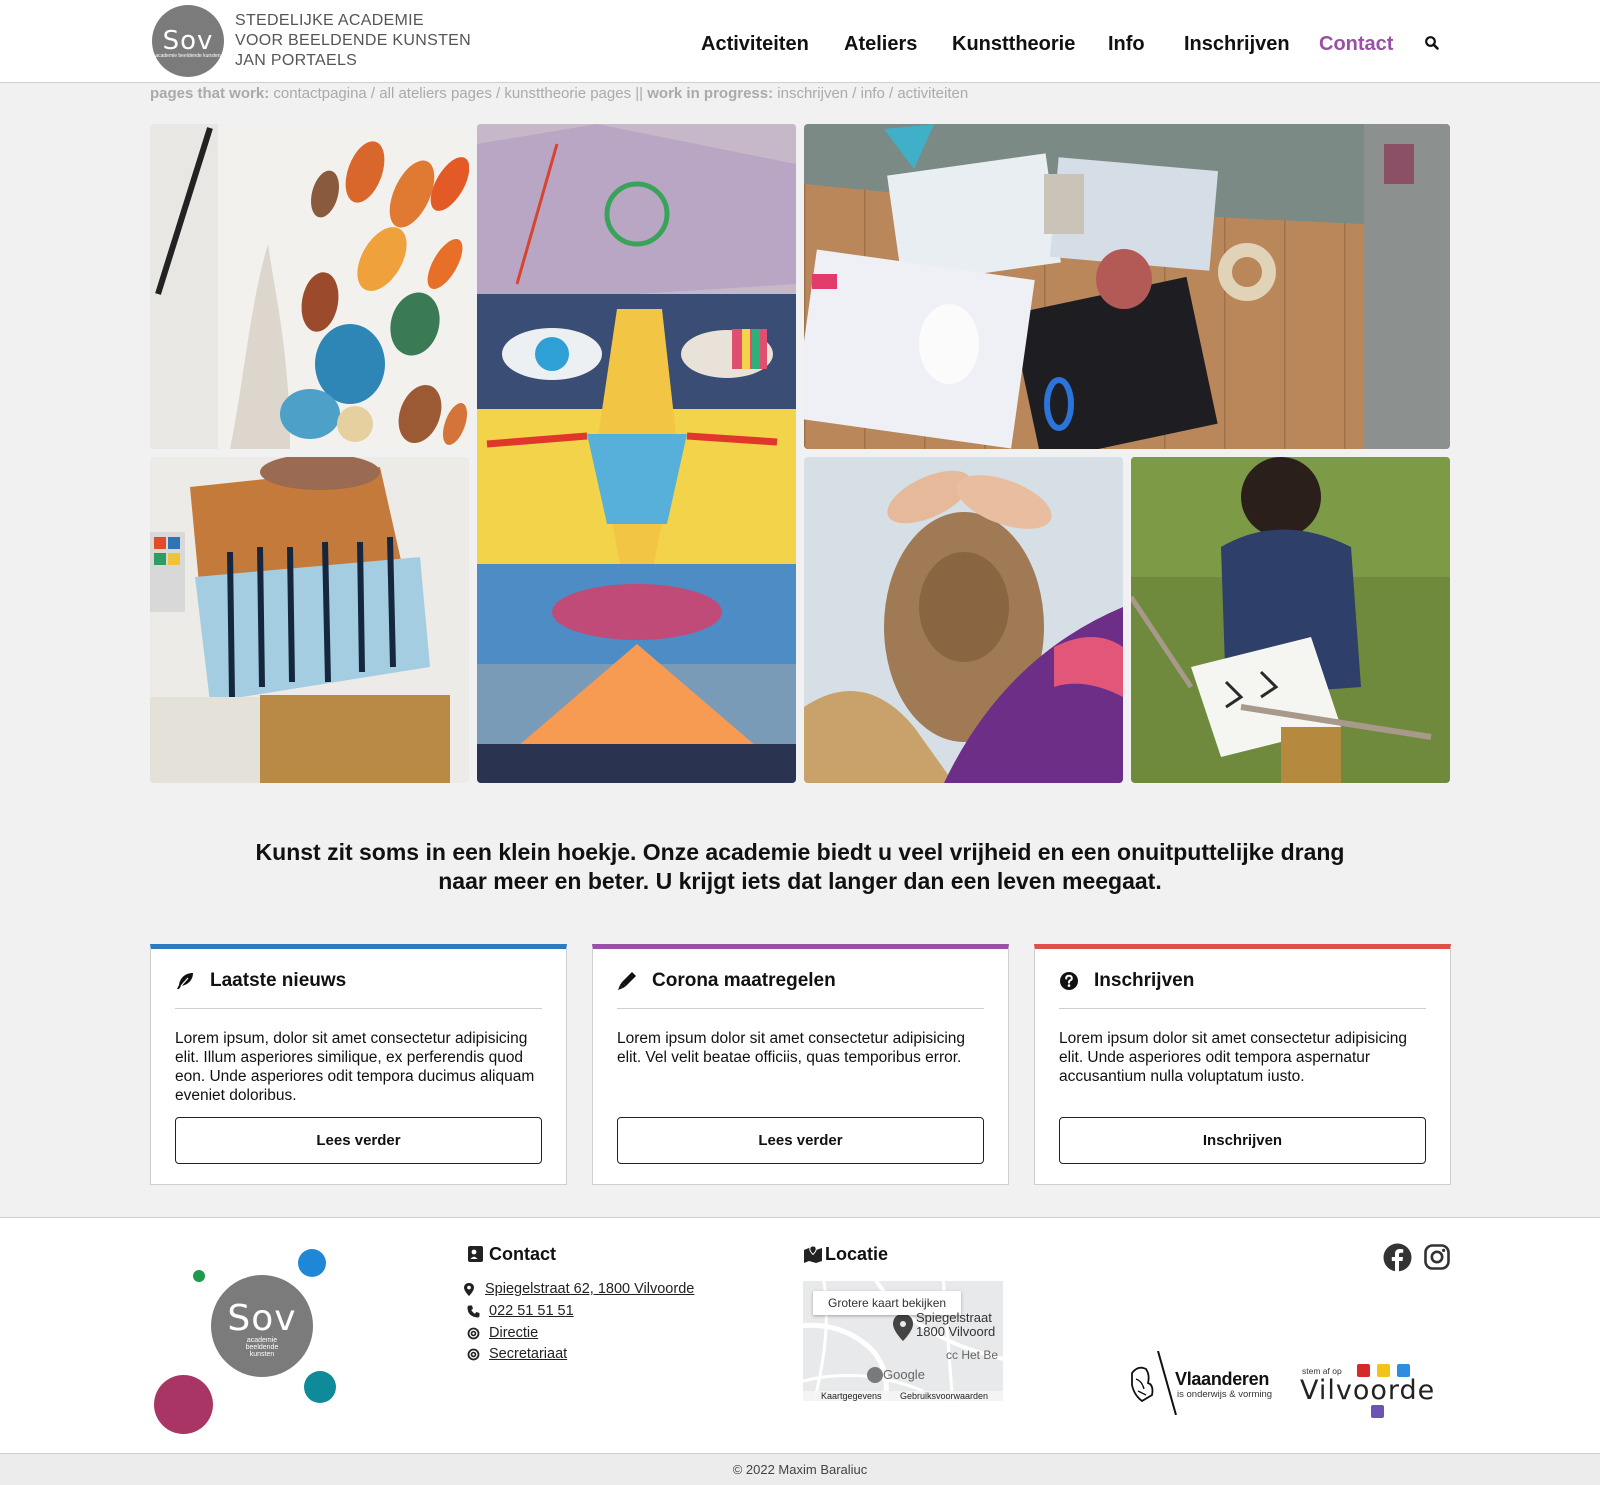 Image resolution: width=1600 pixels, height=1485 pixels. What do you see at coordinates (1144, 980) in the screenshot?
I see `card-title: Inschrijven` at bounding box center [1144, 980].